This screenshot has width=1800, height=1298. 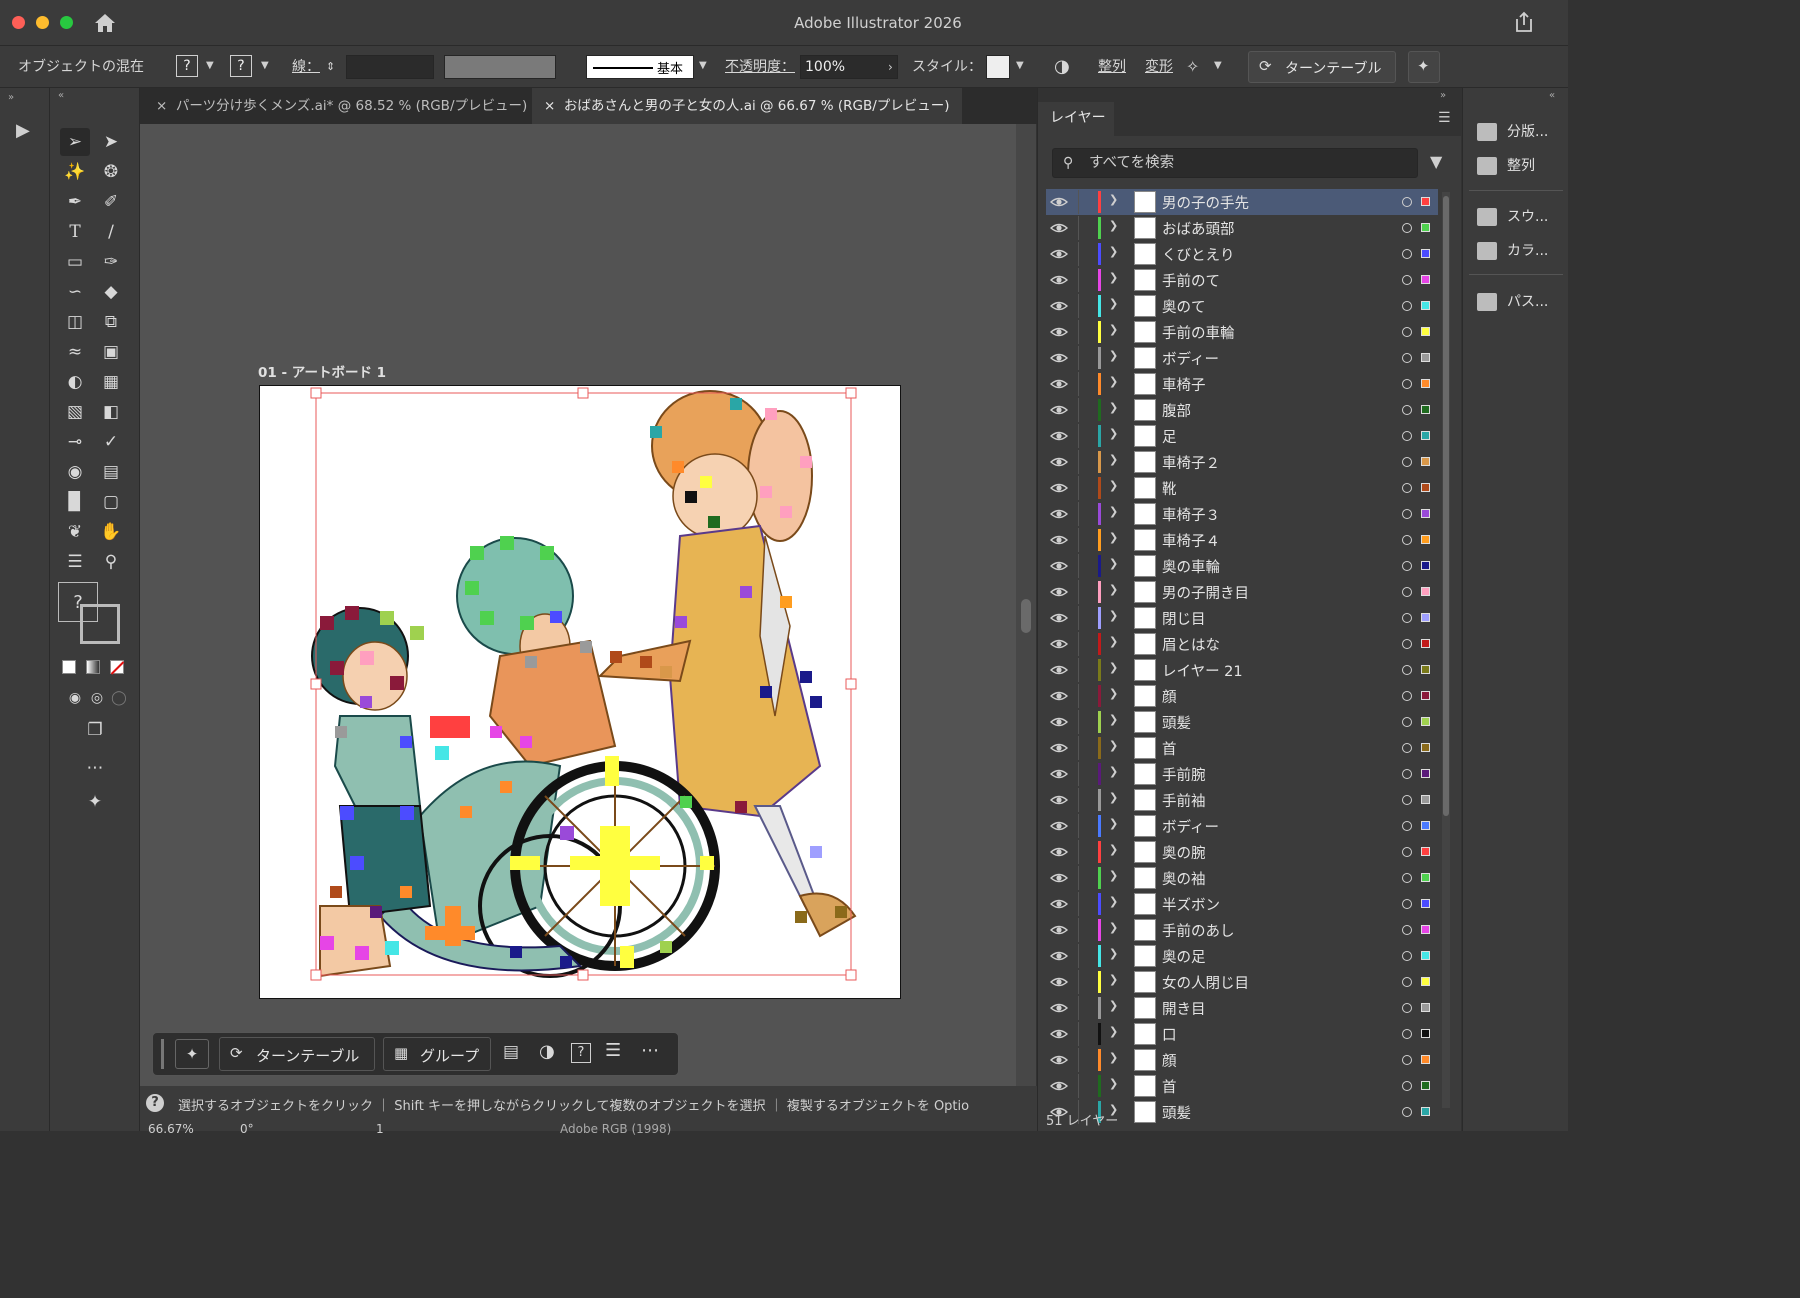 What do you see at coordinates (111, 352) in the screenshot?
I see `free-transform-tool-icon: ▣` at bounding box center [111, 352].